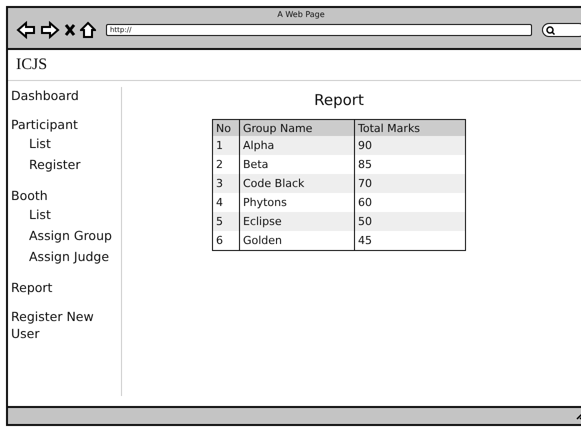 The height and width of the screenshot is (433, 581). Describe the element at coordinates (301, 14) in the screenshot. I see `window-title: A Web Page` at that location.